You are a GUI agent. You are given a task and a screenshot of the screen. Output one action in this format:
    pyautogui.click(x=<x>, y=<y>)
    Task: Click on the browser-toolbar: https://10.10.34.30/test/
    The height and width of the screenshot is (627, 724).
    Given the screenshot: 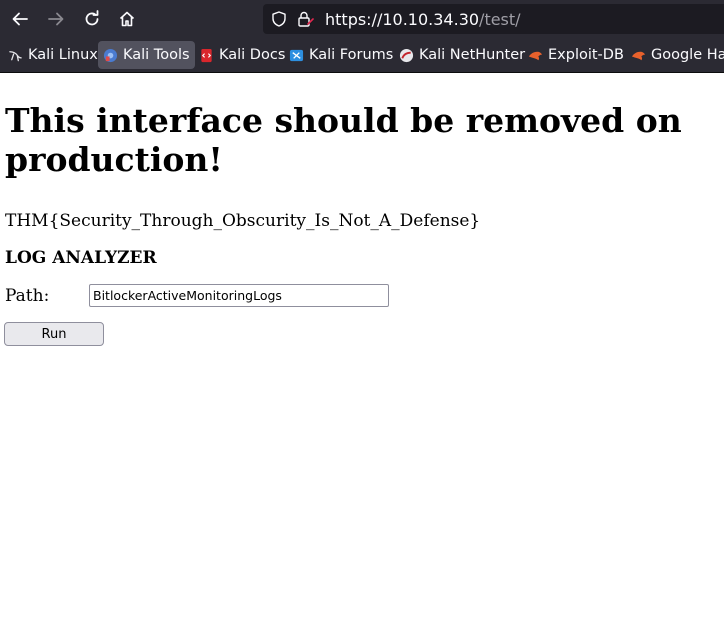 What is the action you would take?
    pyautogui.click(x=362, y=19)
    